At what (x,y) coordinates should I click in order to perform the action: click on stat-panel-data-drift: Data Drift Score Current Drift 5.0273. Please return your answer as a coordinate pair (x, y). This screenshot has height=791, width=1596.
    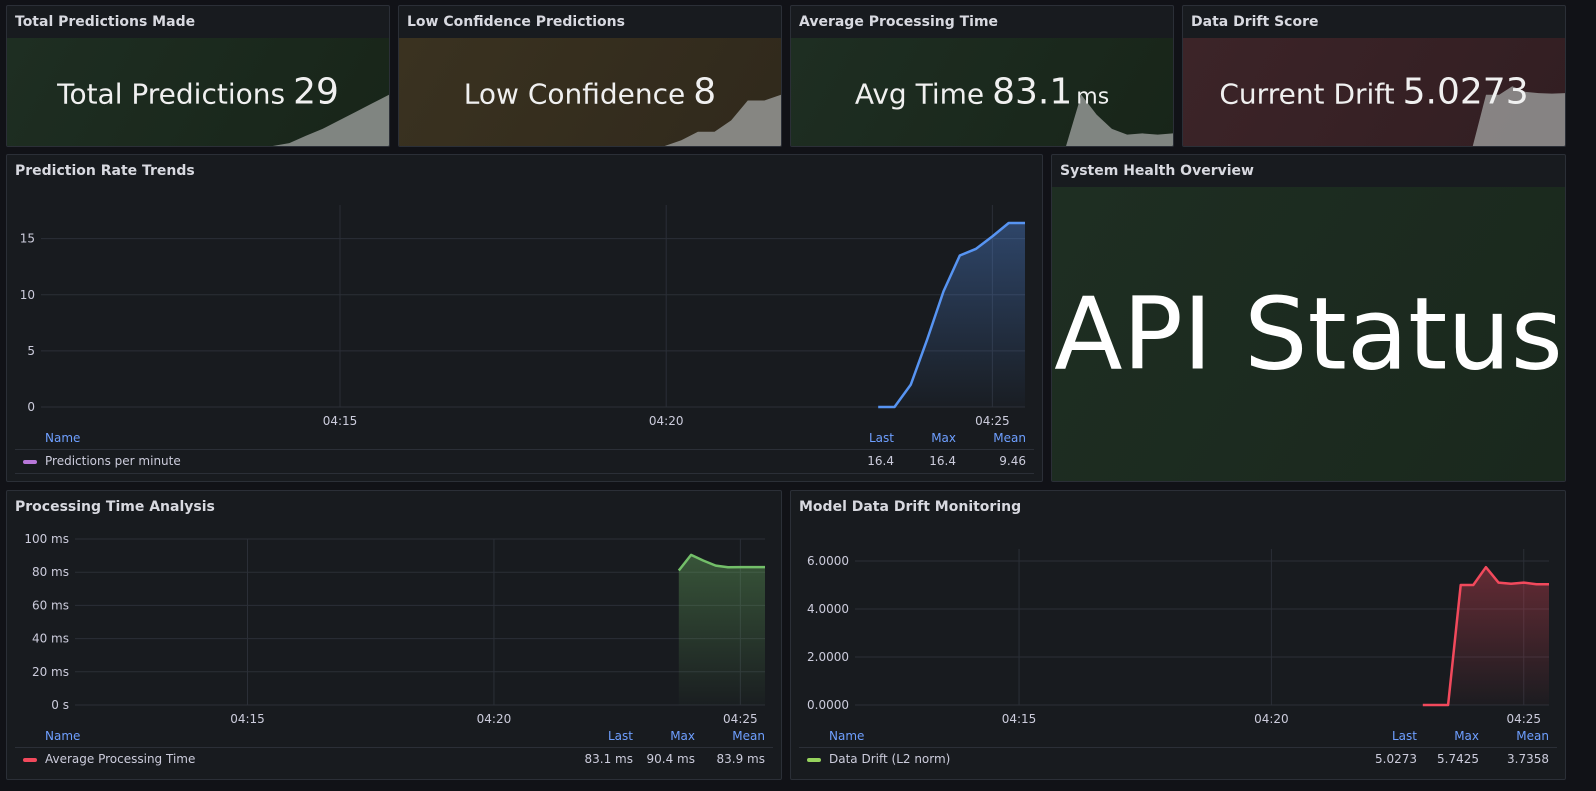
    Looking at the image, I should click on (1374, 76).